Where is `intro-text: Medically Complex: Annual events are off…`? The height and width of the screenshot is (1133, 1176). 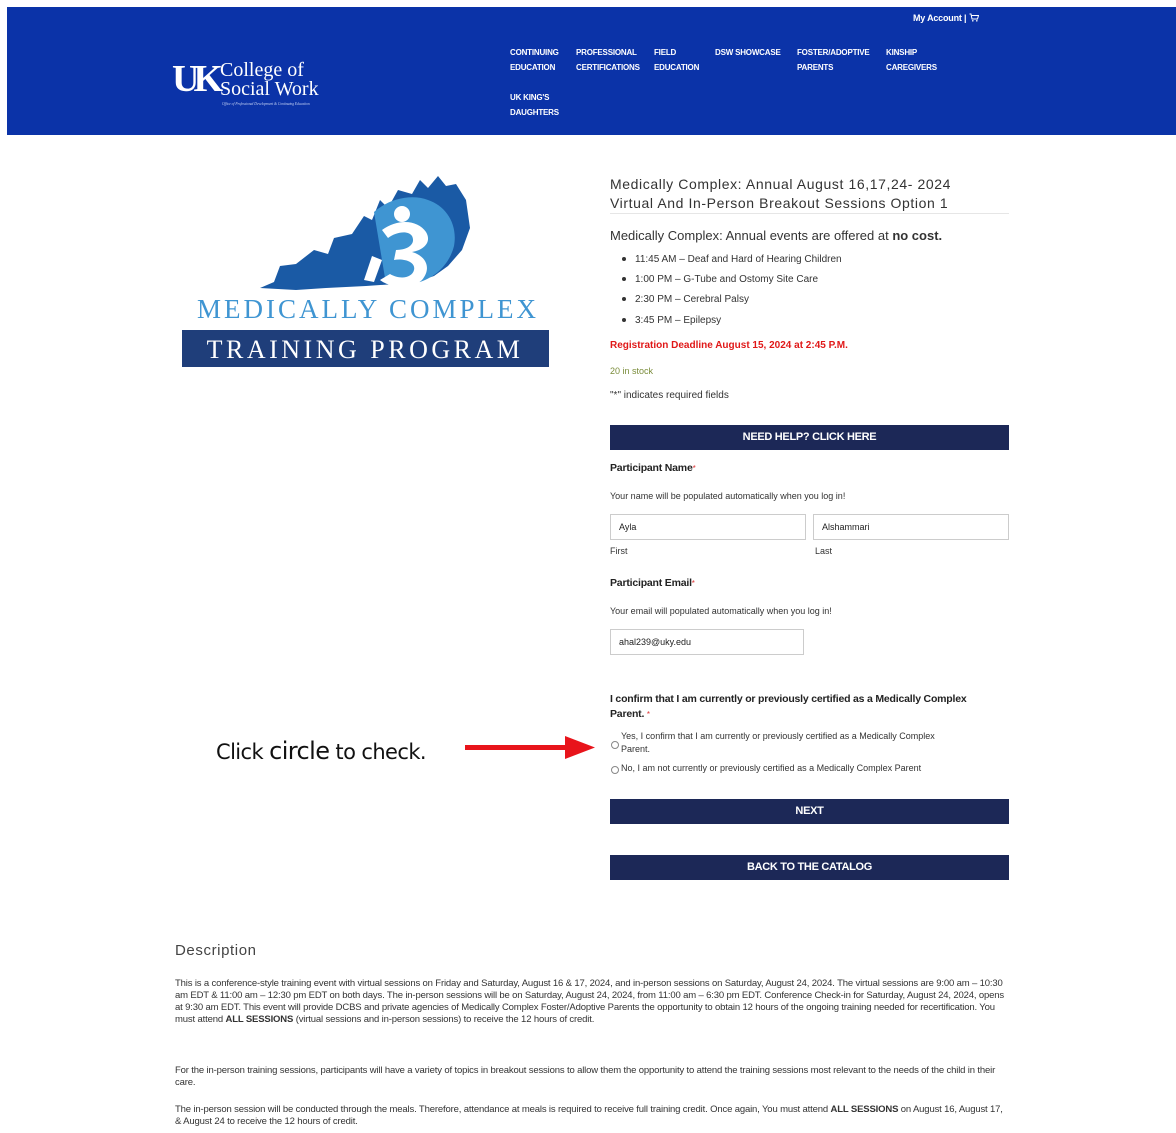 intro-text: Medically Complex: Annual events are off… is located at coordinates (751, 235).